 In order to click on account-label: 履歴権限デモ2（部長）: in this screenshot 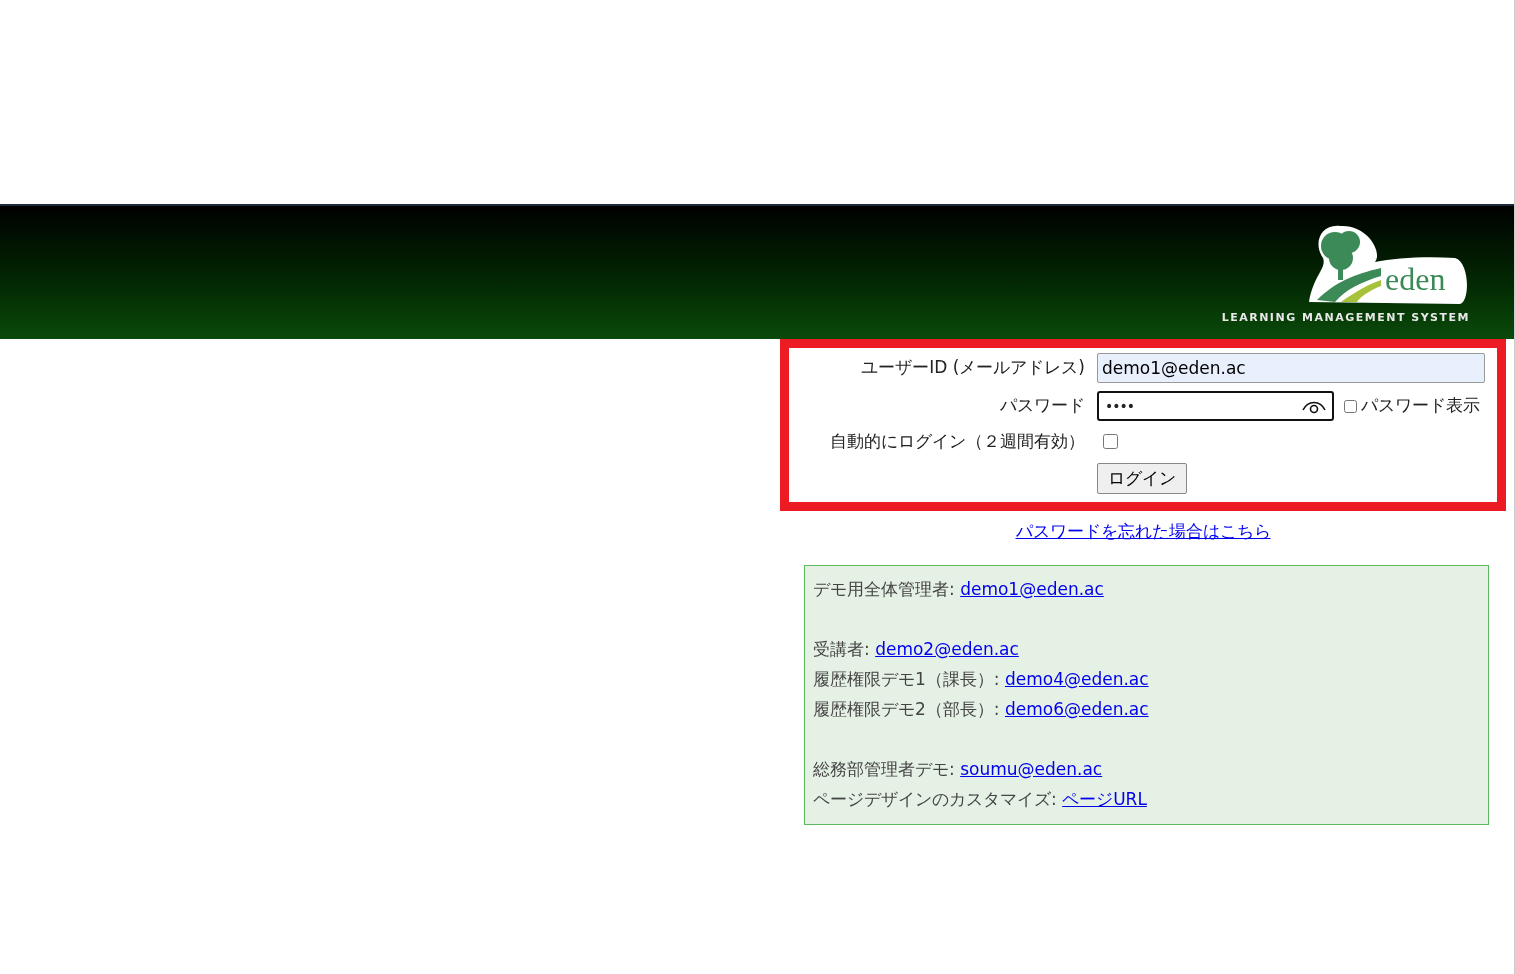, I will do `click(907, 708)`.